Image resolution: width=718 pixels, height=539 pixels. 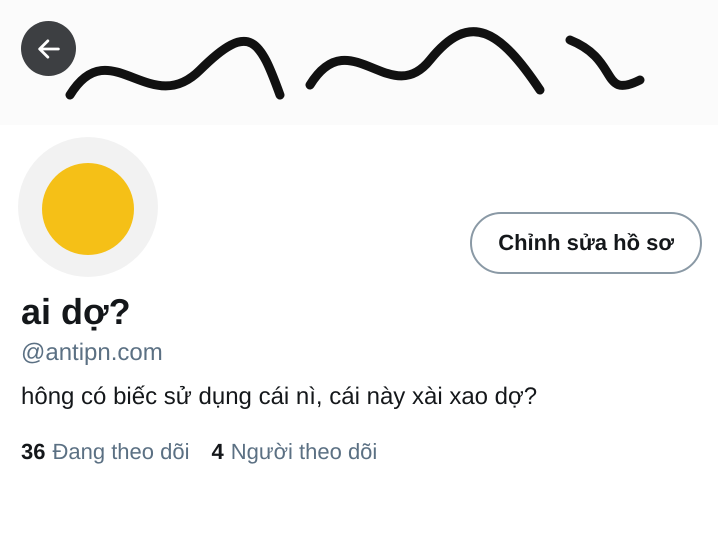 I want to click on profile-handle: @antipn.com, so click(x=92, y=353).